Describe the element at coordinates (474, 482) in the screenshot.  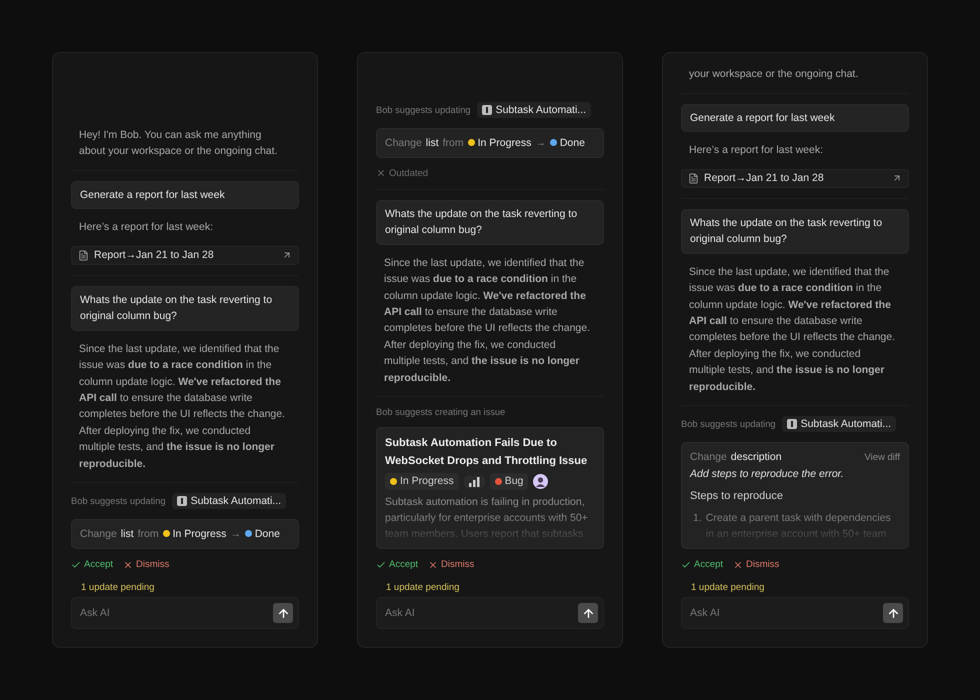
I see `priority-icon` at that location.